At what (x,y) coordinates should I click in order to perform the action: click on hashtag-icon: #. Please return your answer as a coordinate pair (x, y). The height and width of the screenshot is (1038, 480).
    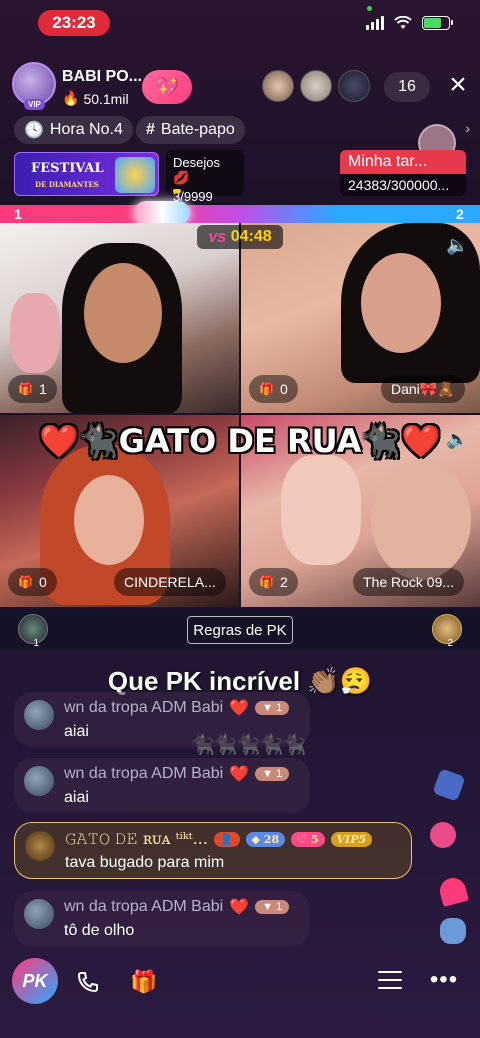
    Looking at the image, I should click on (150, 129).